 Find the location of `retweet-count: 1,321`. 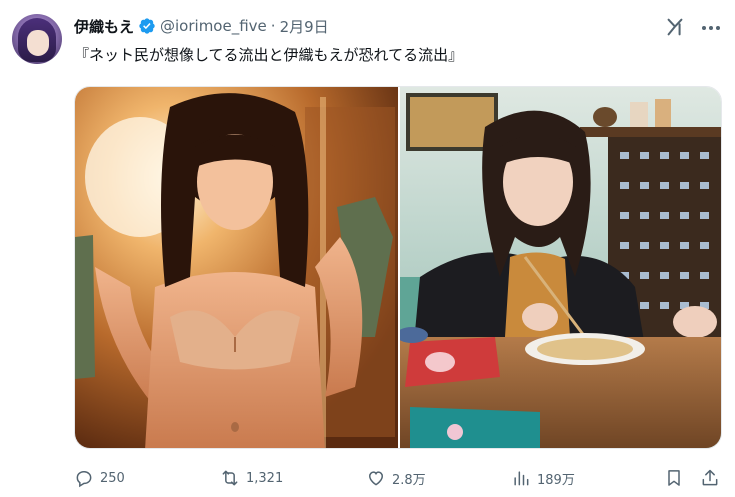

retweet-count: 1,321 is located at coordinates (265, 478).